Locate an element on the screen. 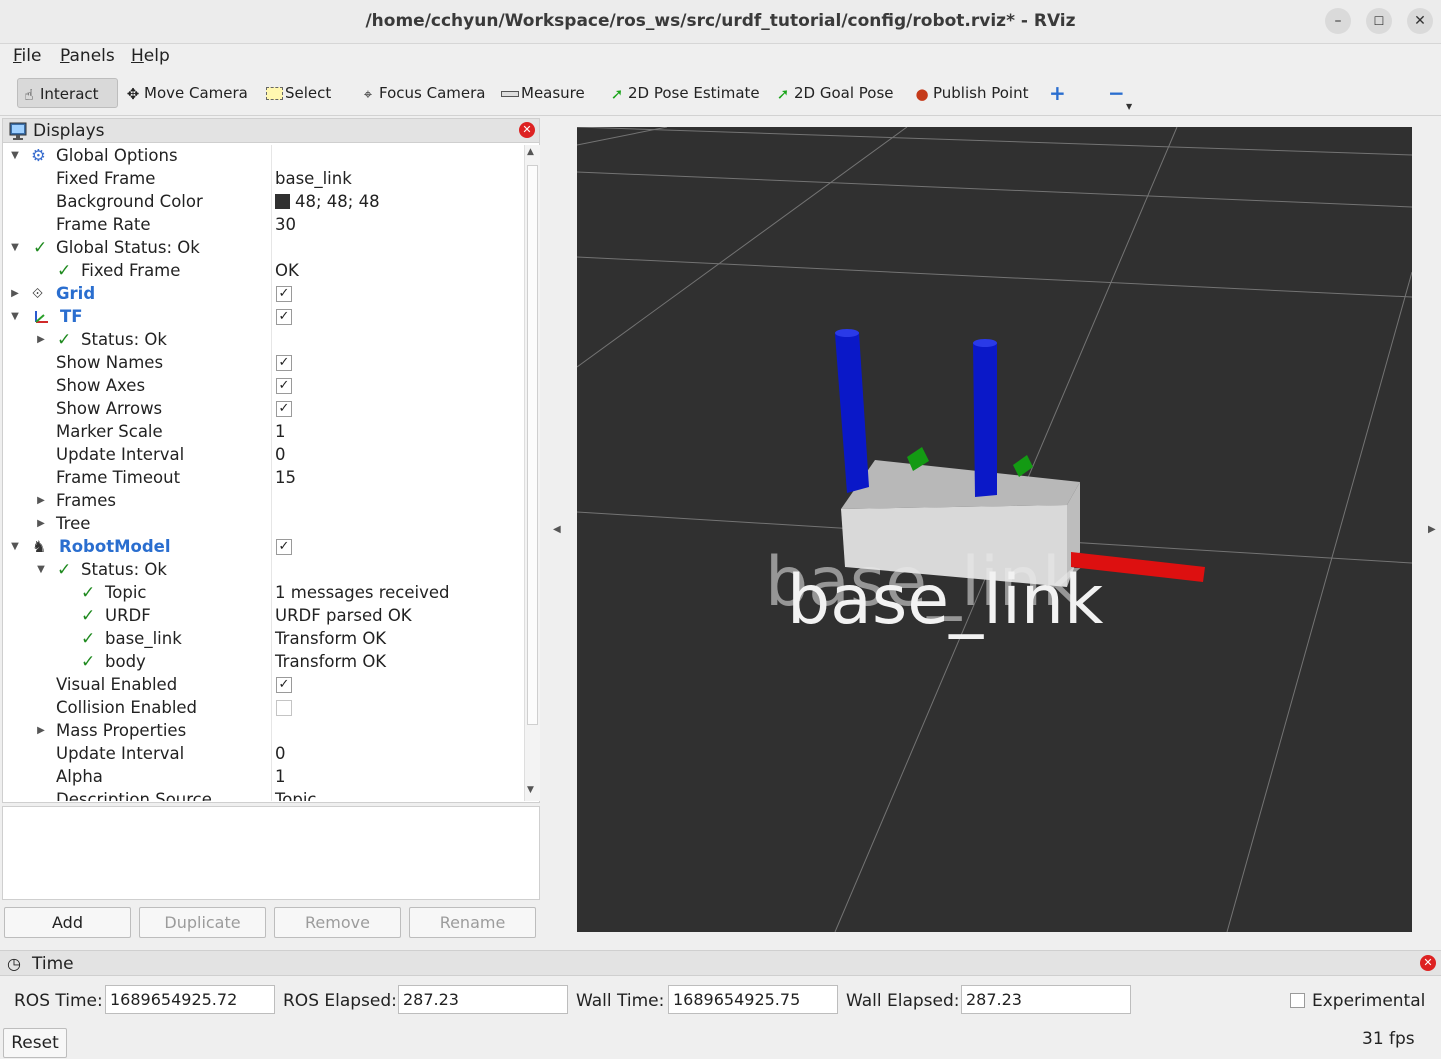  tree-row-show-names: Show Names ✓ is located at coordinates (263, 363).